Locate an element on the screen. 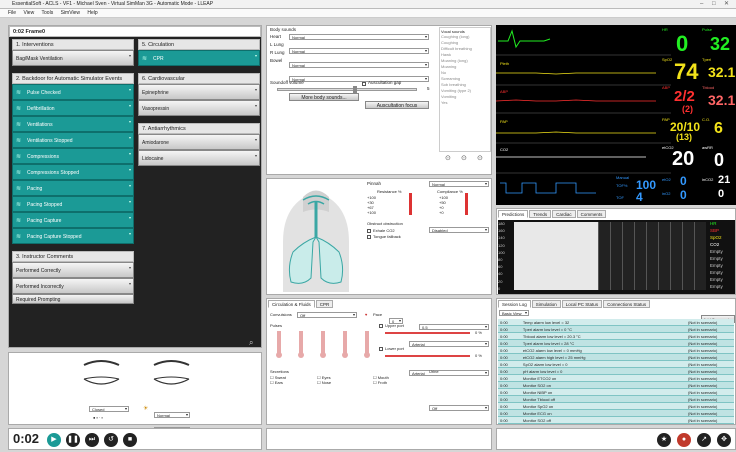  reset-button: ↺ is located at coordinates (111, 440).